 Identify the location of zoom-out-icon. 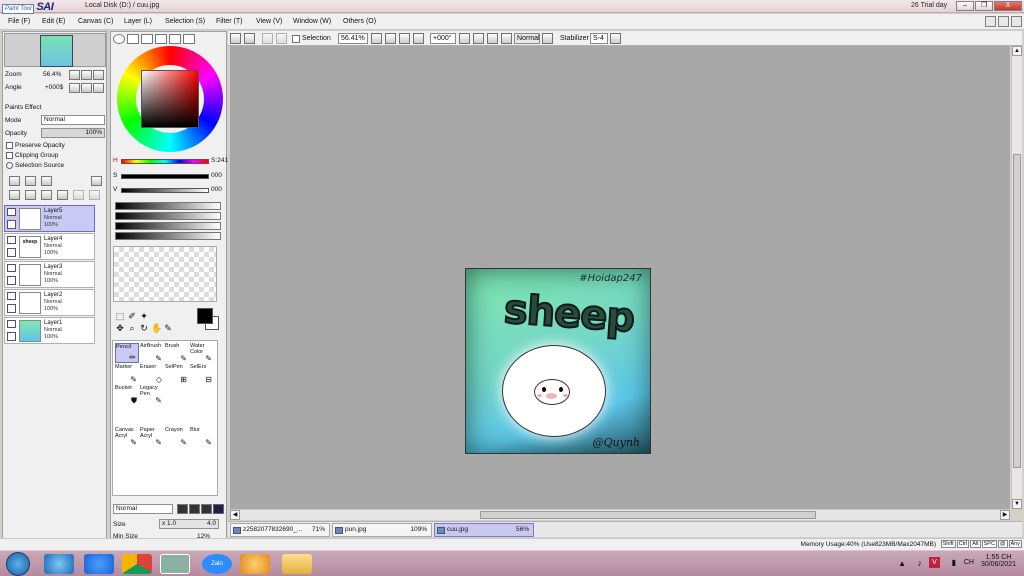
(376, 38).